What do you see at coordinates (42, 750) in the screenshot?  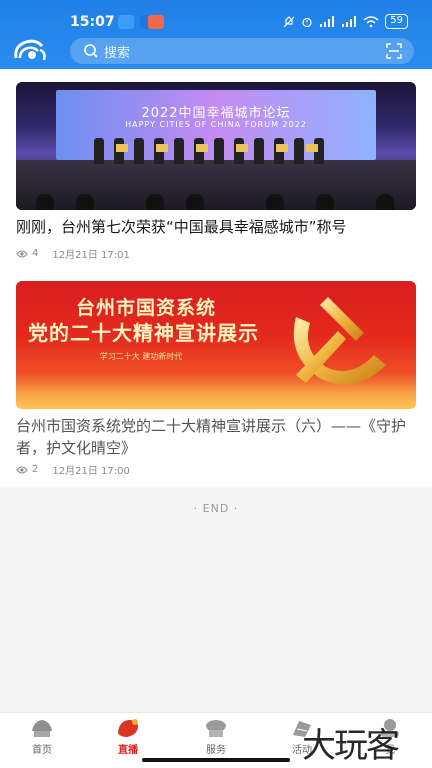 I see `nav-label: 首页` at bounding box center [42, 750].